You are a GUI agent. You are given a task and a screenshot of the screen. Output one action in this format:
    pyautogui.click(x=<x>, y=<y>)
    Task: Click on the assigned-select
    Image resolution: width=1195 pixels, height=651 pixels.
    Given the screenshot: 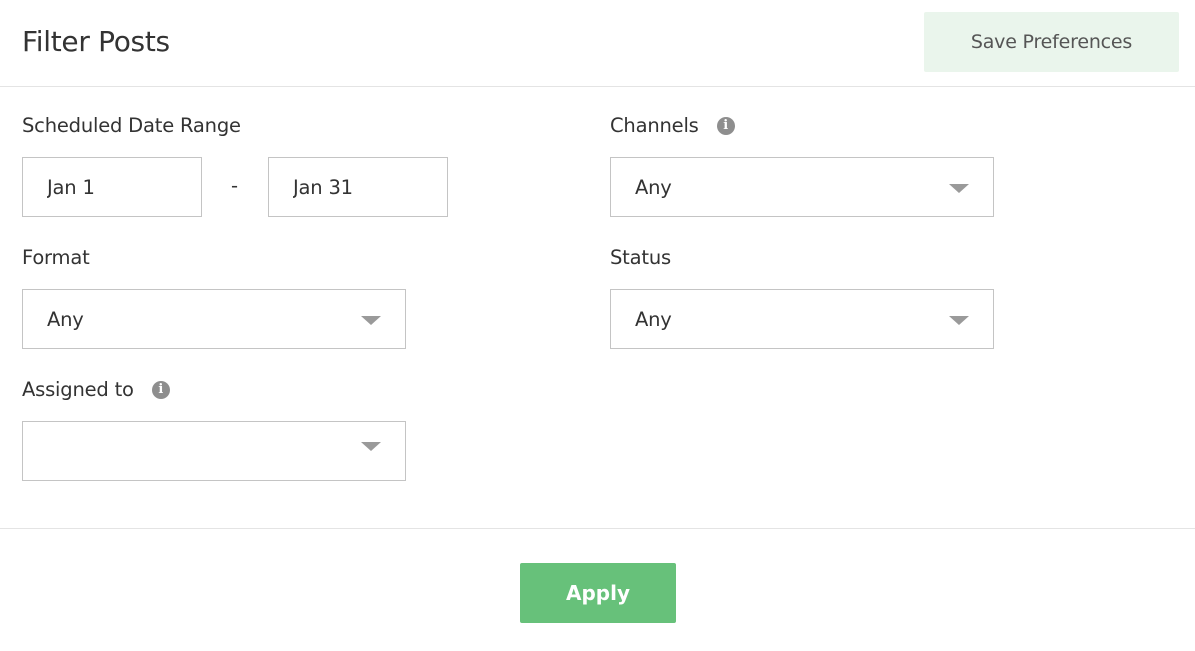 What is the action you would take?
    pyautogui.click(x=214, y=451)
    